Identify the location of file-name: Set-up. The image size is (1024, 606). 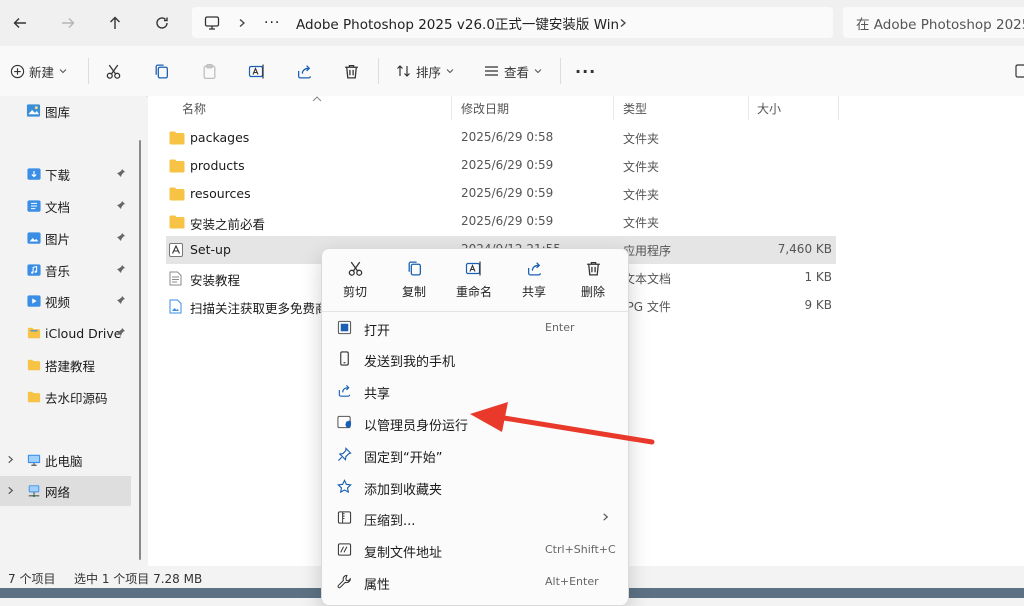
(210, 249).